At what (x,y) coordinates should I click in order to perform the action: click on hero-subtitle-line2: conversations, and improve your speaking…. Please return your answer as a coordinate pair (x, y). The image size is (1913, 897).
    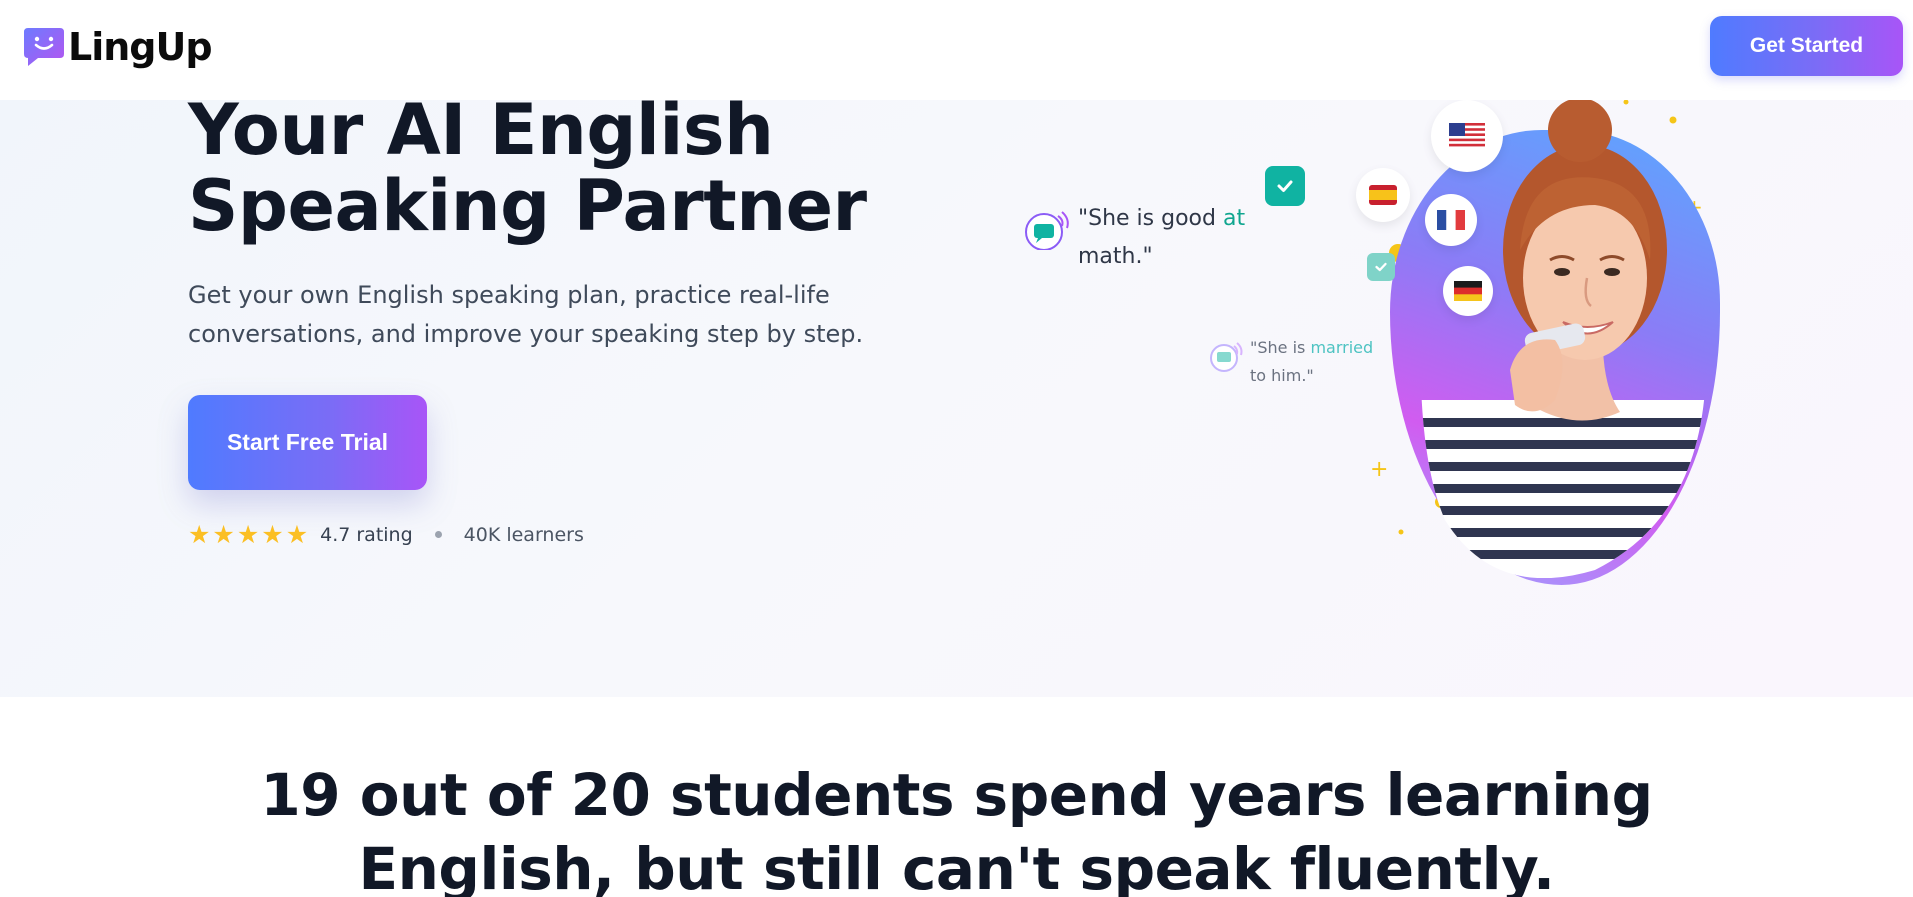
    Looking at the image, I should click on (526, 334).